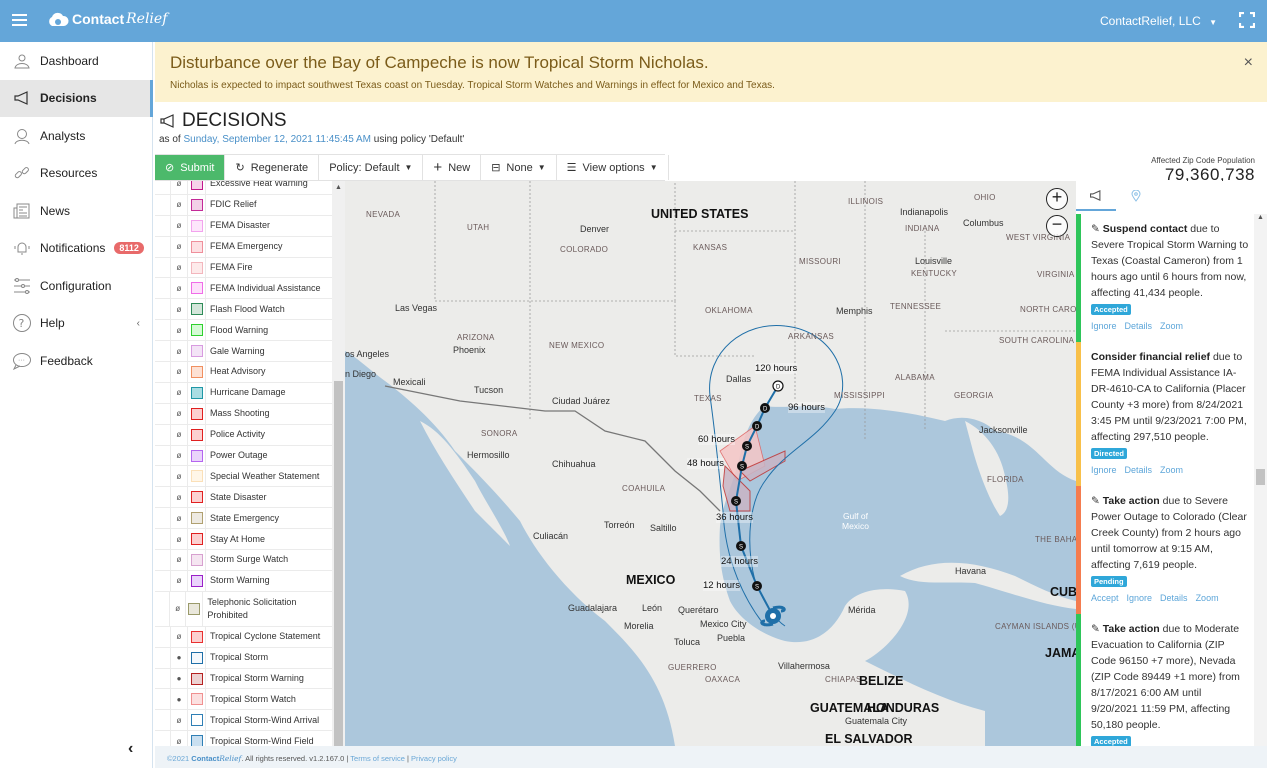  I want to click on hurricane-symbol, so click(773, 616).